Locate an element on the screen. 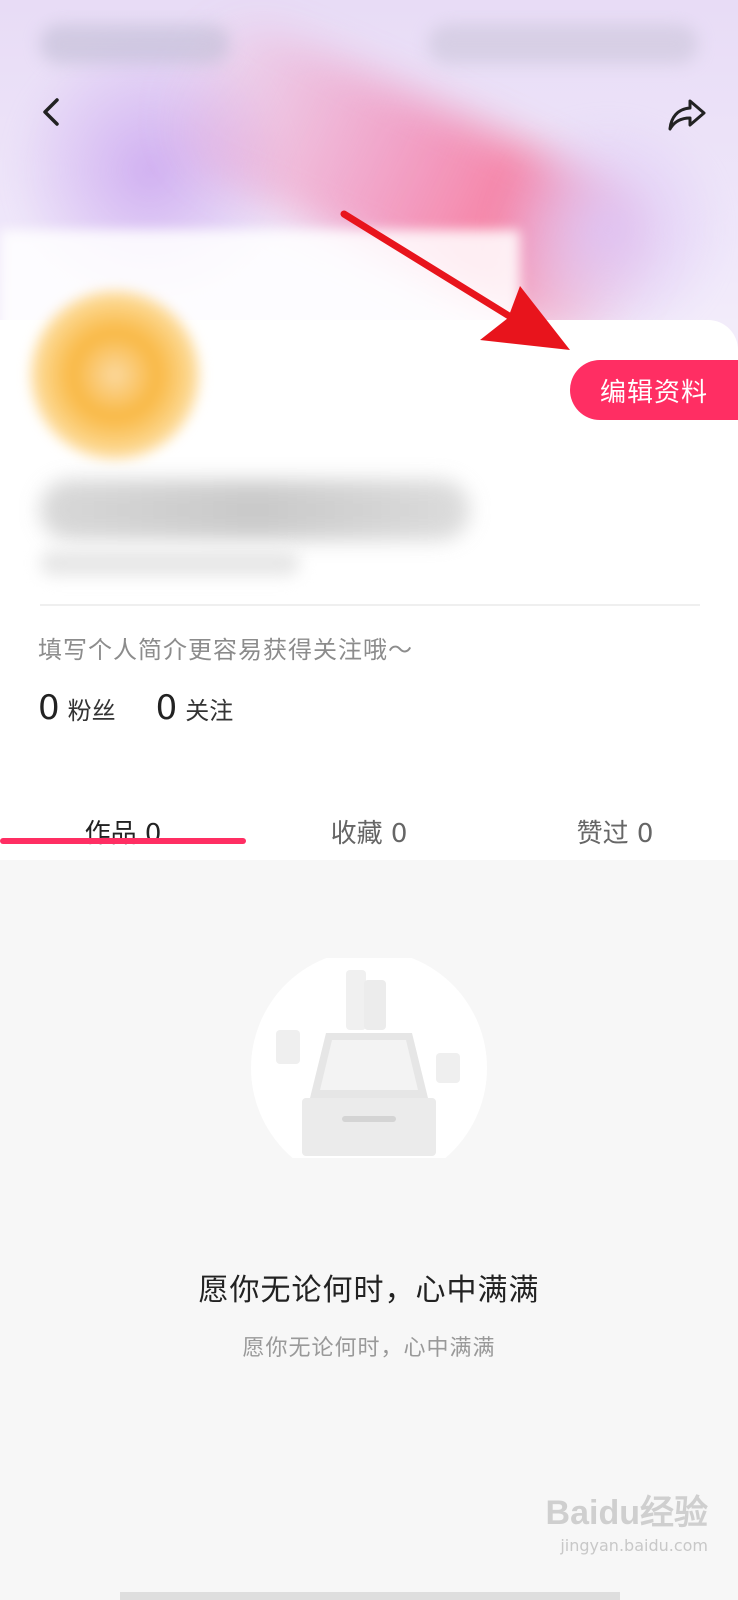  share-button is located at coordinates (687, 115).